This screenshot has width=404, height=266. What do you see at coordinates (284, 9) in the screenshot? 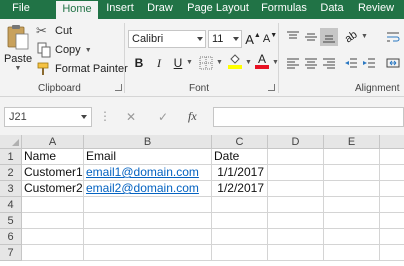
I see `tab-formulas: Formulas` at bounding box center [284, 9].